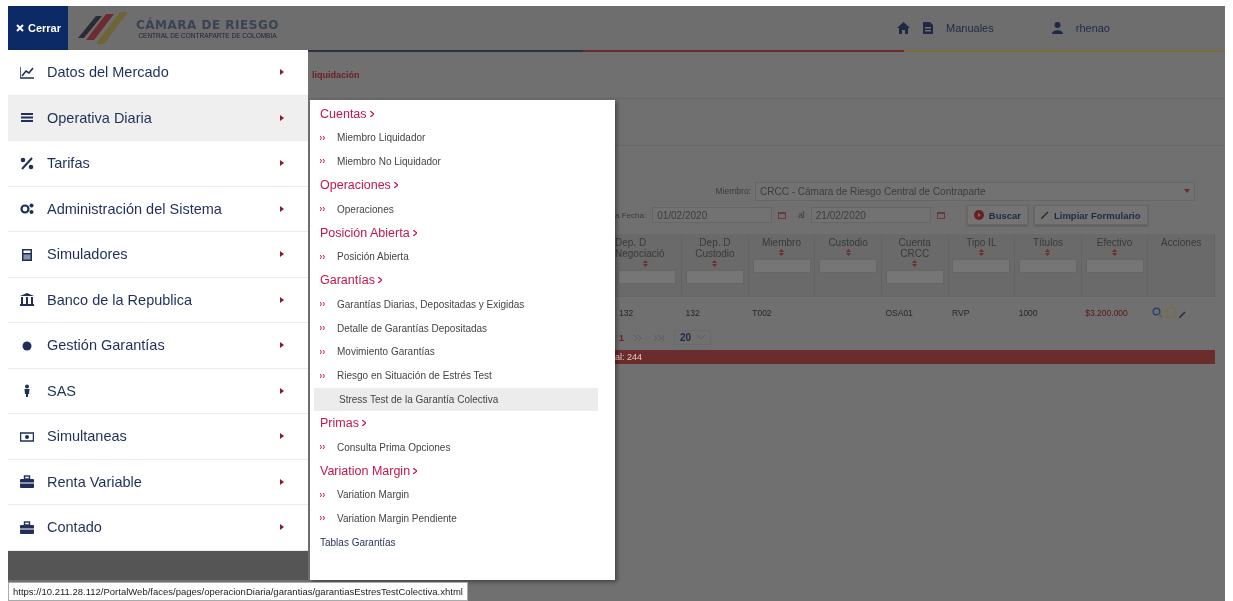 The height and width of the screenshot is (601, 1233). I want to click on bank-icon, so click(27, 300).